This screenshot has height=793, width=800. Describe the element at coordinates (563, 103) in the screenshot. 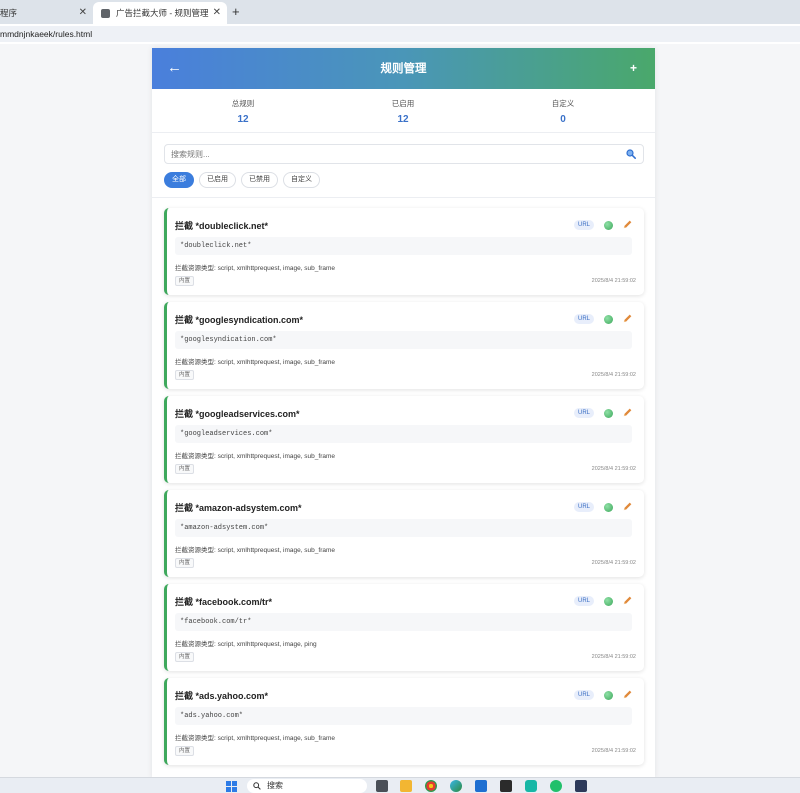

I see `stat-label: 自定义` at that location.